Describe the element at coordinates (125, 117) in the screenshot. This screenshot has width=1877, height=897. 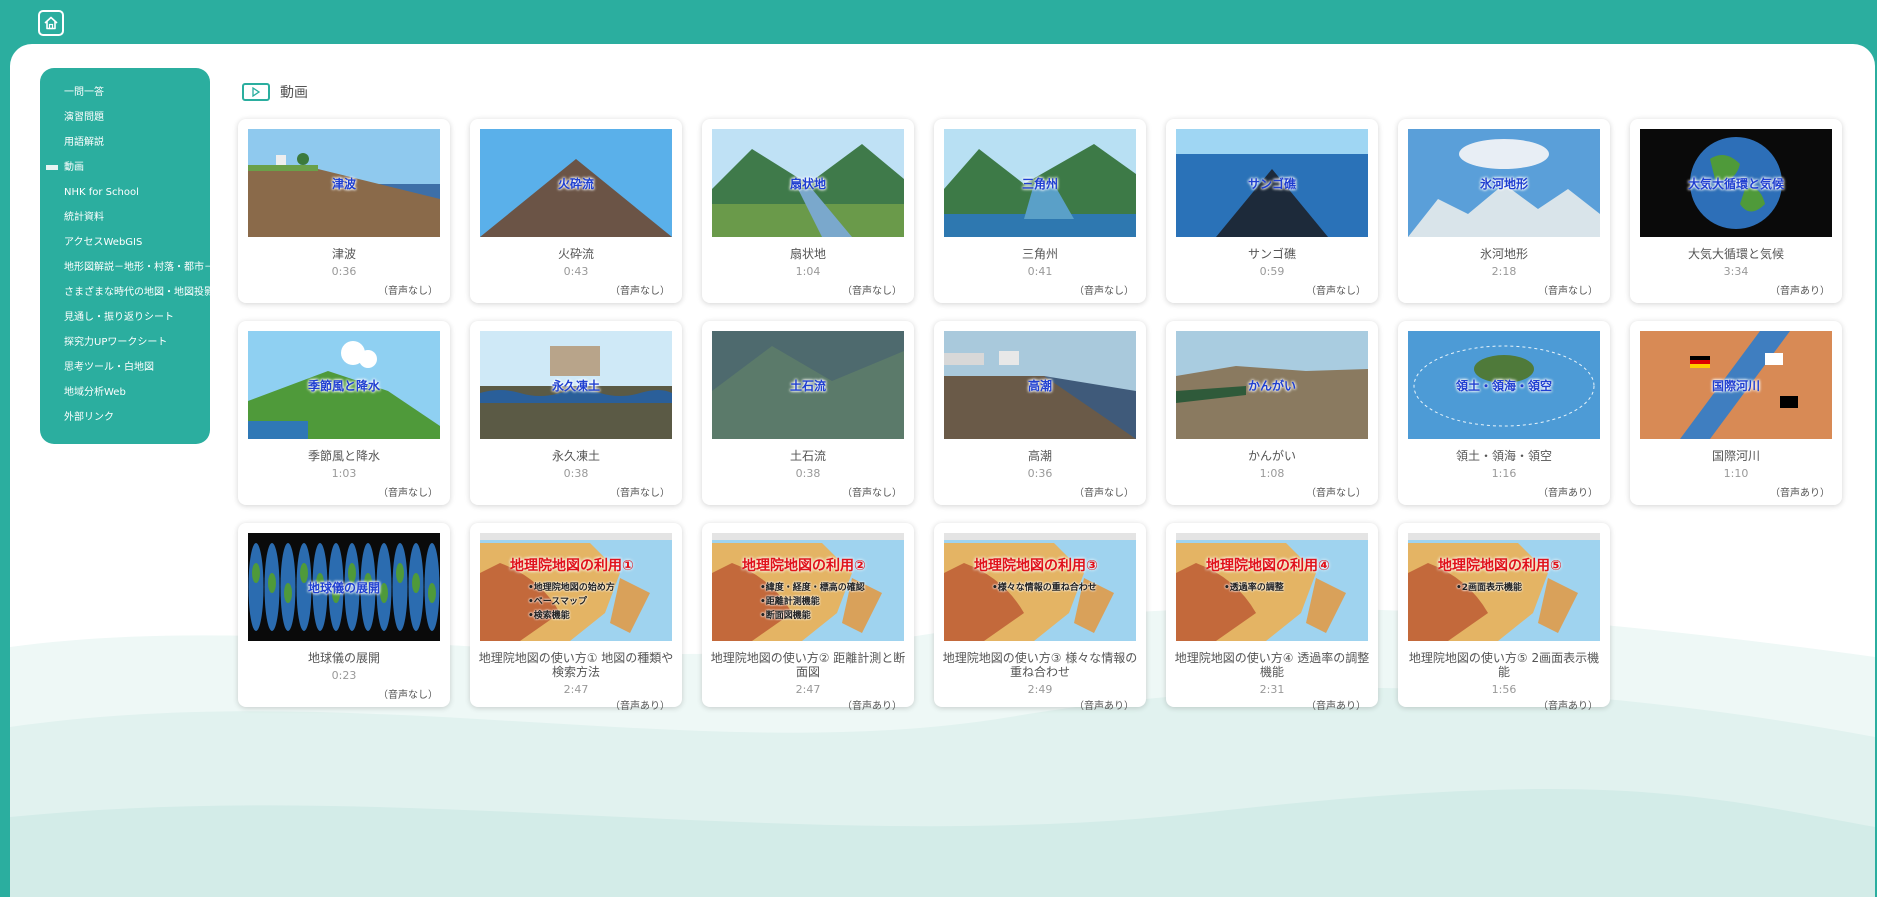
I see `sidebar-item: 演習問題` at that location.